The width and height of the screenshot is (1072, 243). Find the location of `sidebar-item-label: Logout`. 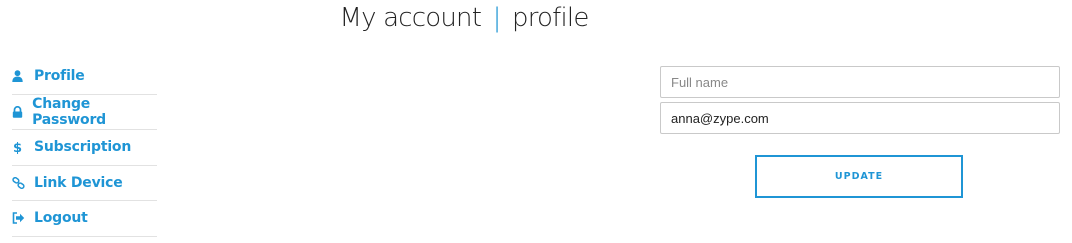

sidebar-item-label: Logout is located at coordinates (61, 218).